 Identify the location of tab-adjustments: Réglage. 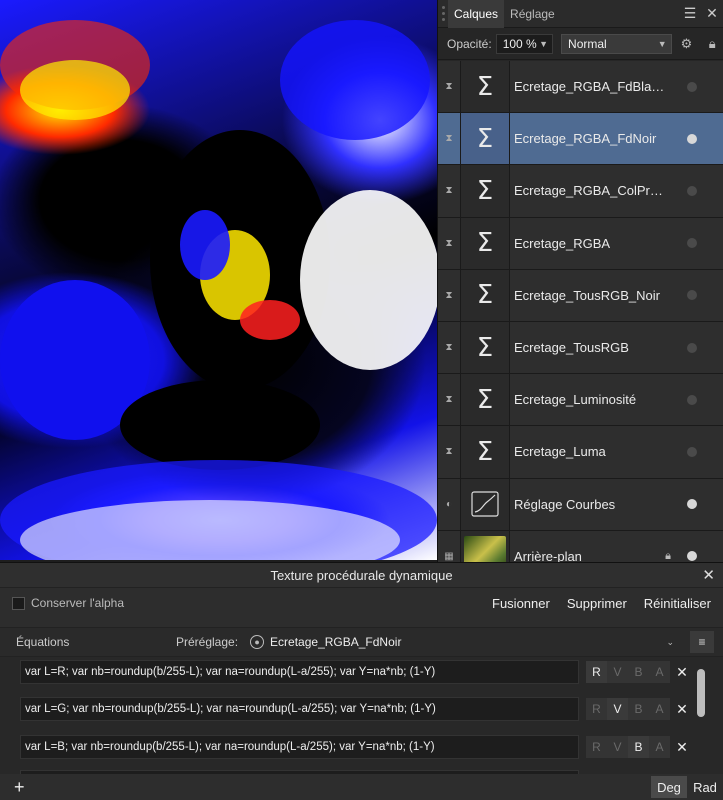
(532, 14).